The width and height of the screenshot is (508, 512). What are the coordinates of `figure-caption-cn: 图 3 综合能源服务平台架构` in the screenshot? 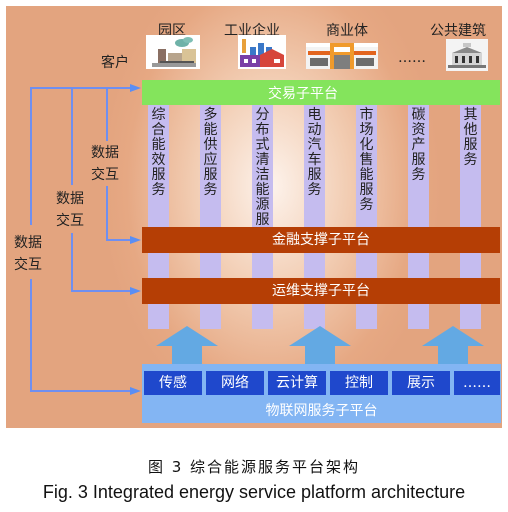 It's located at (254, 467).